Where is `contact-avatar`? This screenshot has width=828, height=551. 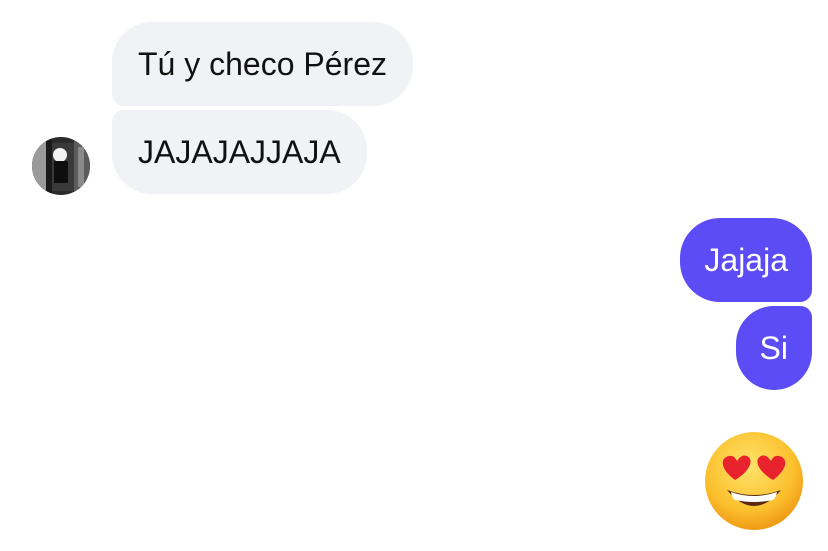 contact-avatar is located at coordinates (61, 166).